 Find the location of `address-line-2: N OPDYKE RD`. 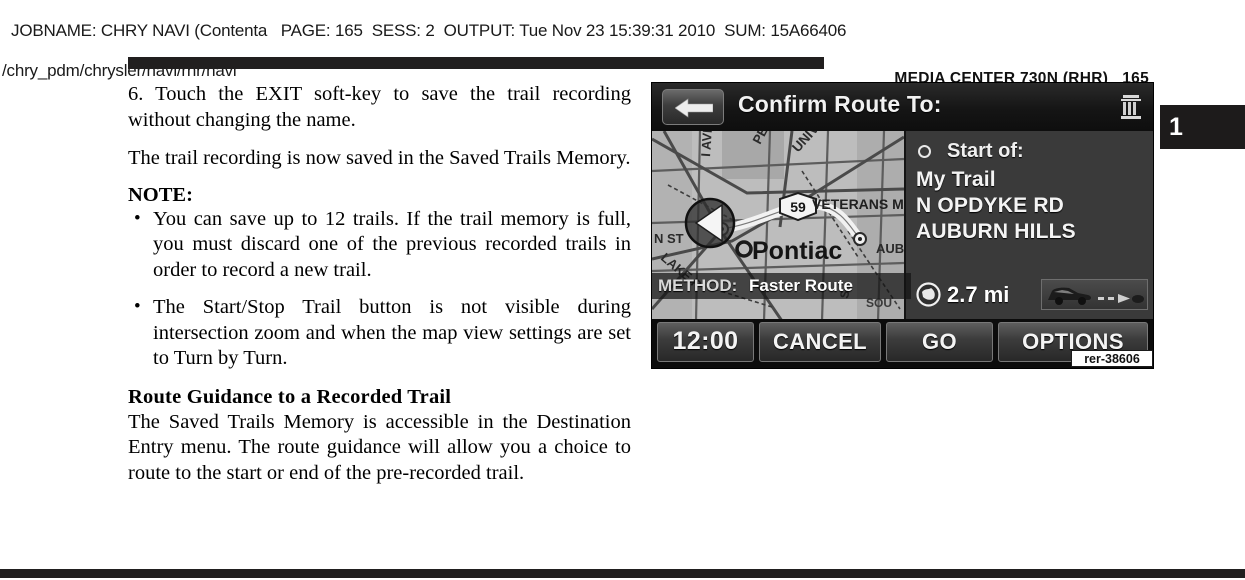

address-line-2: N OPDYKE RD is located at coordinates (990, 205).